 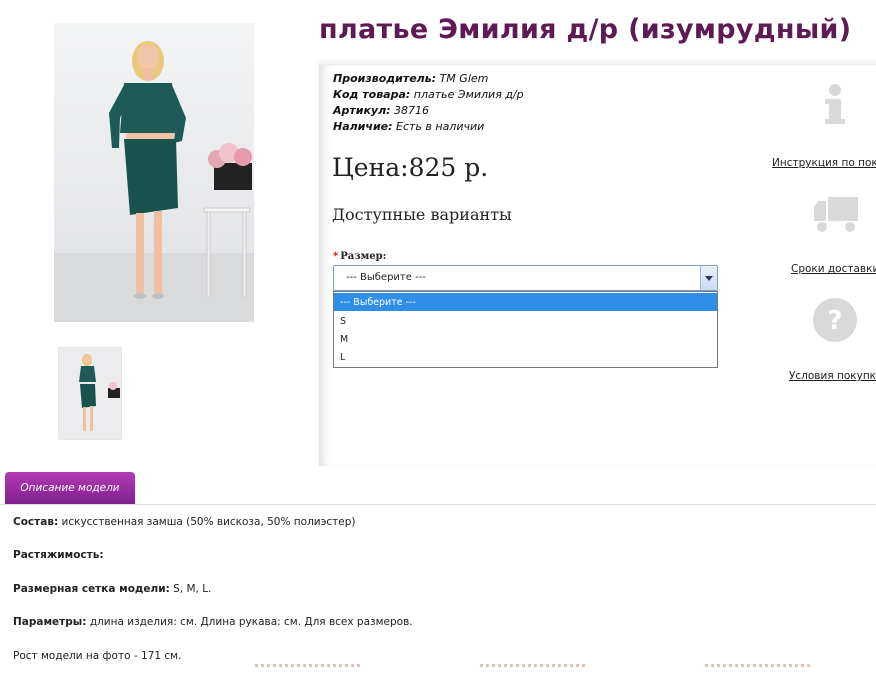 What do you see at coordinates (462, 78) in the screenshot?
I see `manufacturer-value: ТМ Glem` at bounding box center [462, 78].